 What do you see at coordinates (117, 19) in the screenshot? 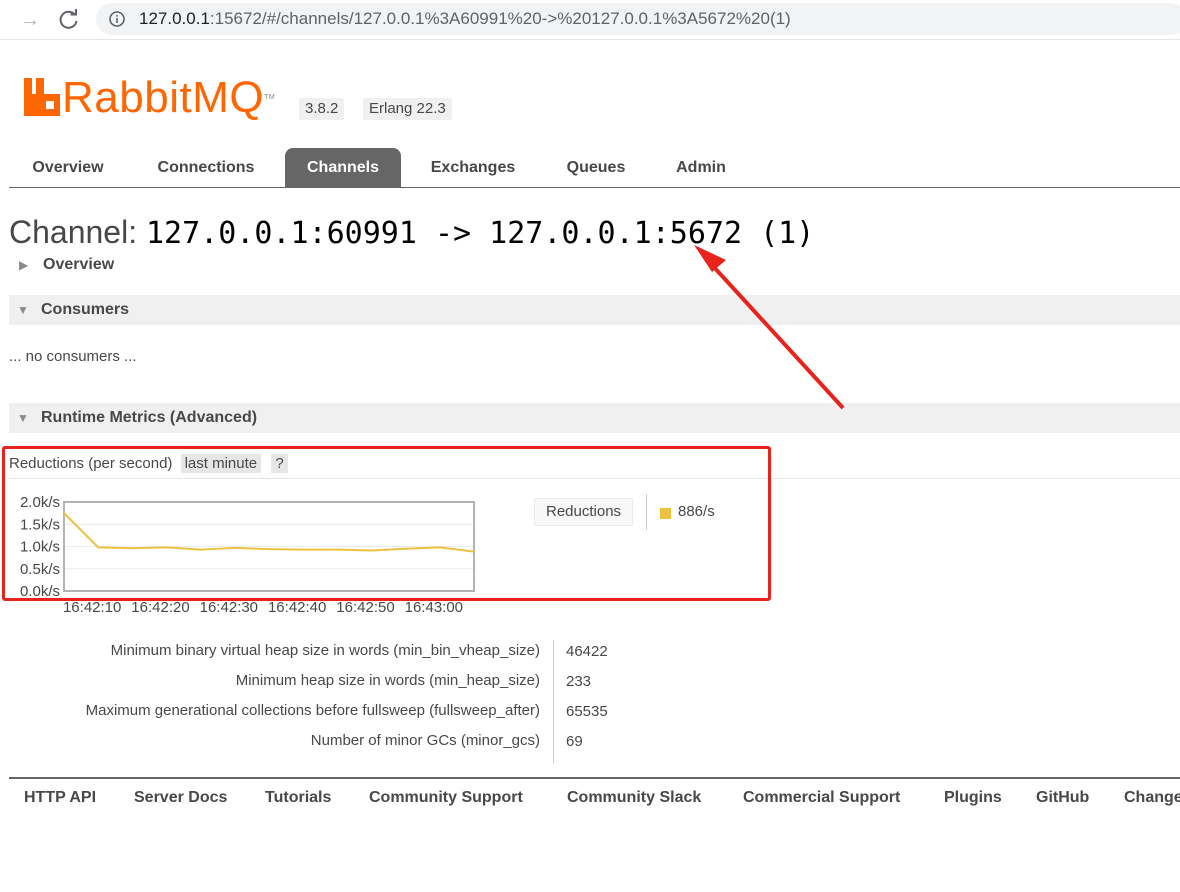
I see `info-icon` at bounding box center [117, 19].